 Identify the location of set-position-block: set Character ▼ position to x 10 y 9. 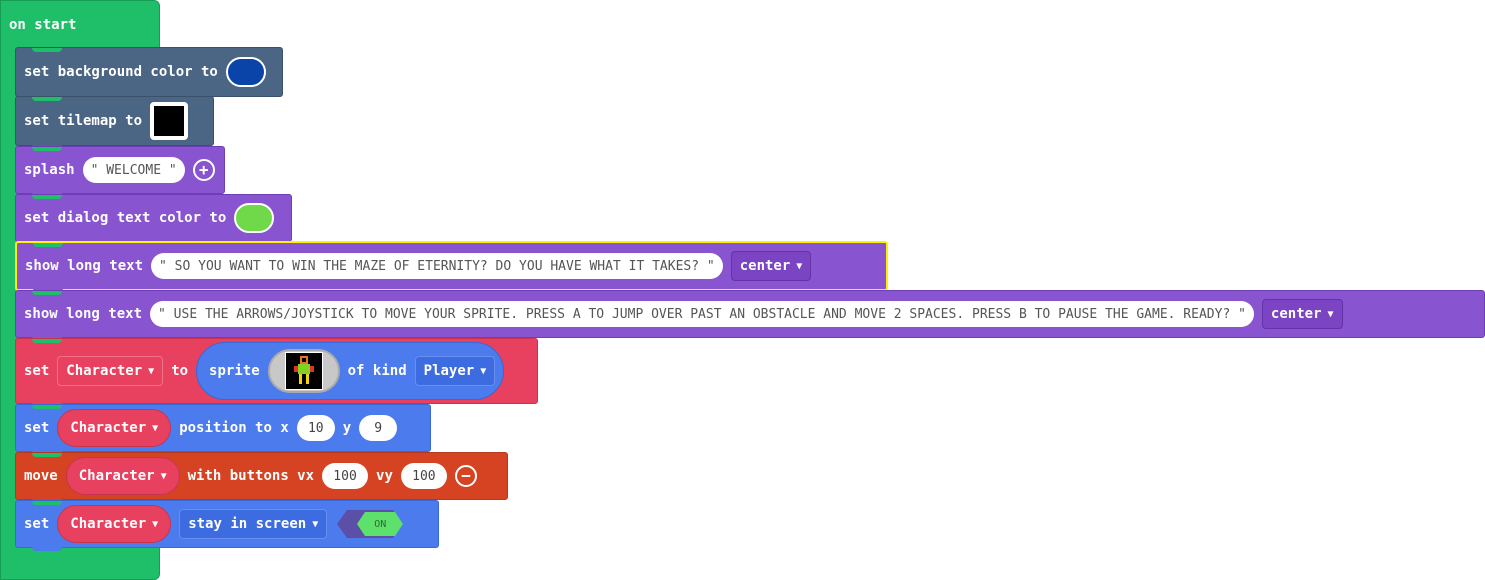
(223, 429).